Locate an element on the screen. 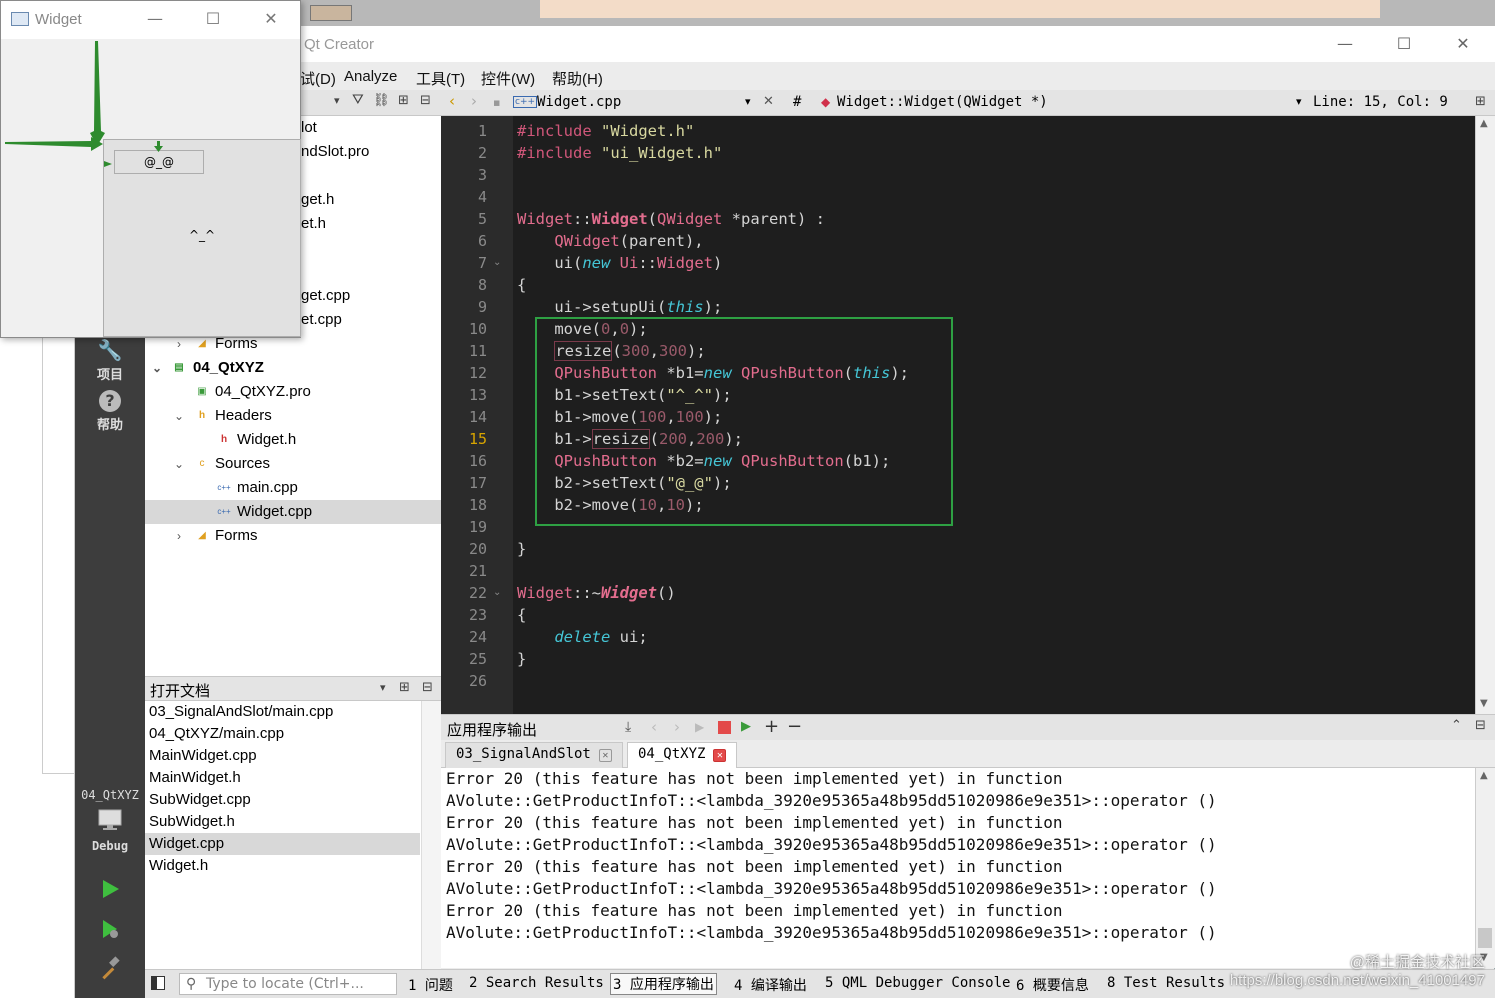 Image resolution: width=1495 pixels, height=998 pixels. menu-analyze: Analyze is located at coordinates (370, 76).